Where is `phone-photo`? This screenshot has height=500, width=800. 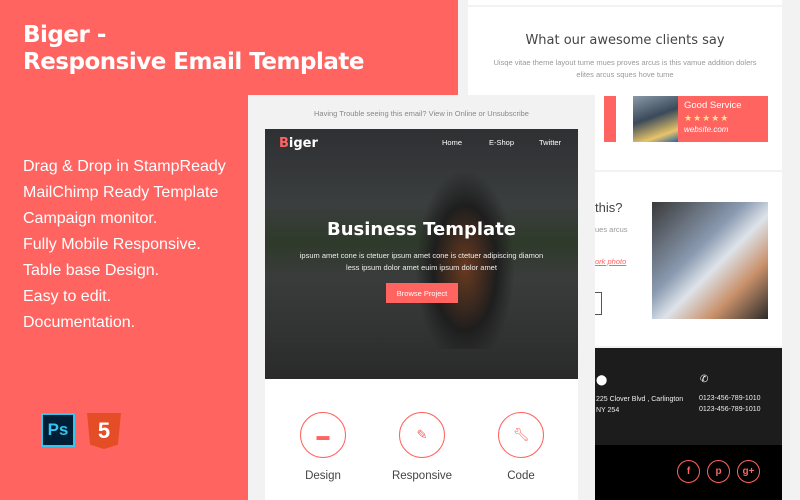 phone-photo is located at coordinates (710, 260).